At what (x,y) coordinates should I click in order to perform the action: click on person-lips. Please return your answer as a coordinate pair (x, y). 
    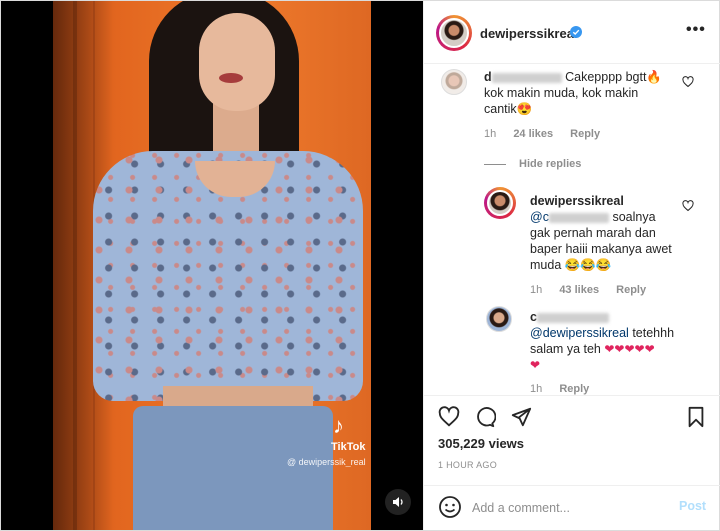
    Looking at the image, I should click on (231, 78).